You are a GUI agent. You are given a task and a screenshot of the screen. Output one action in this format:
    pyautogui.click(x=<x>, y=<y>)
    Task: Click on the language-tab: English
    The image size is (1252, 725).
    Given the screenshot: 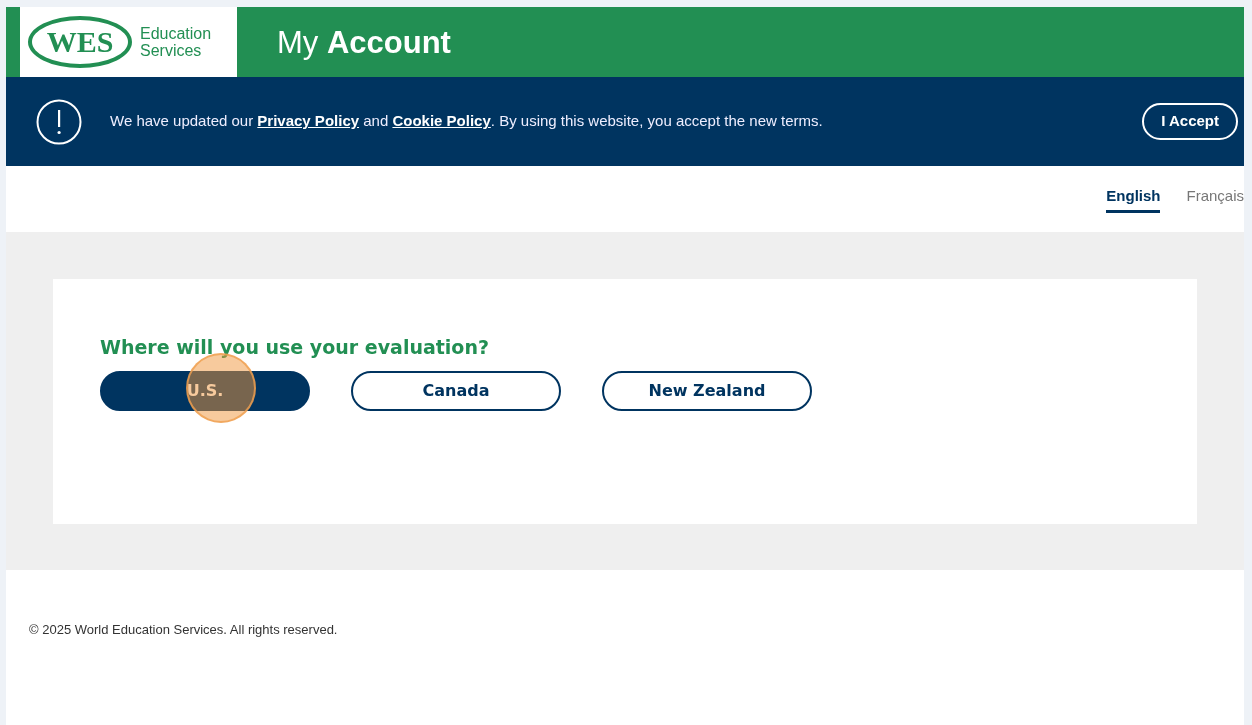 What is the action you would take?
    pyautogui.click(x=1133, y=199)
    